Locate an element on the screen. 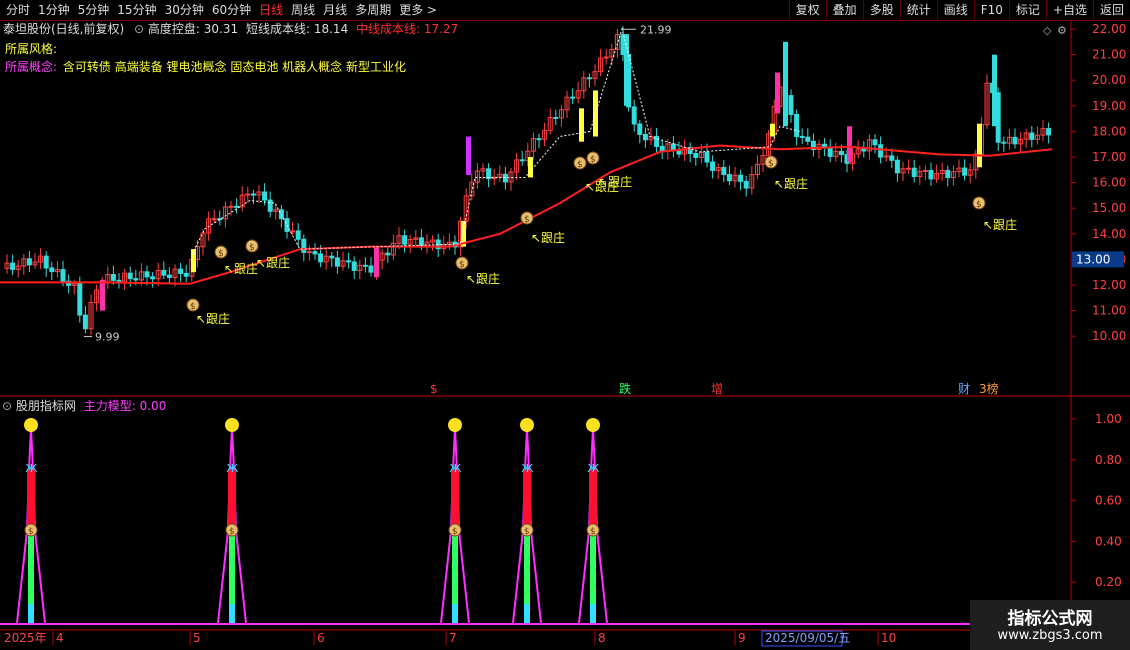 Image resolution: width=1130 pixels, height=650 pixels. event-marker: 跌 is located at coordinates (625, 388).